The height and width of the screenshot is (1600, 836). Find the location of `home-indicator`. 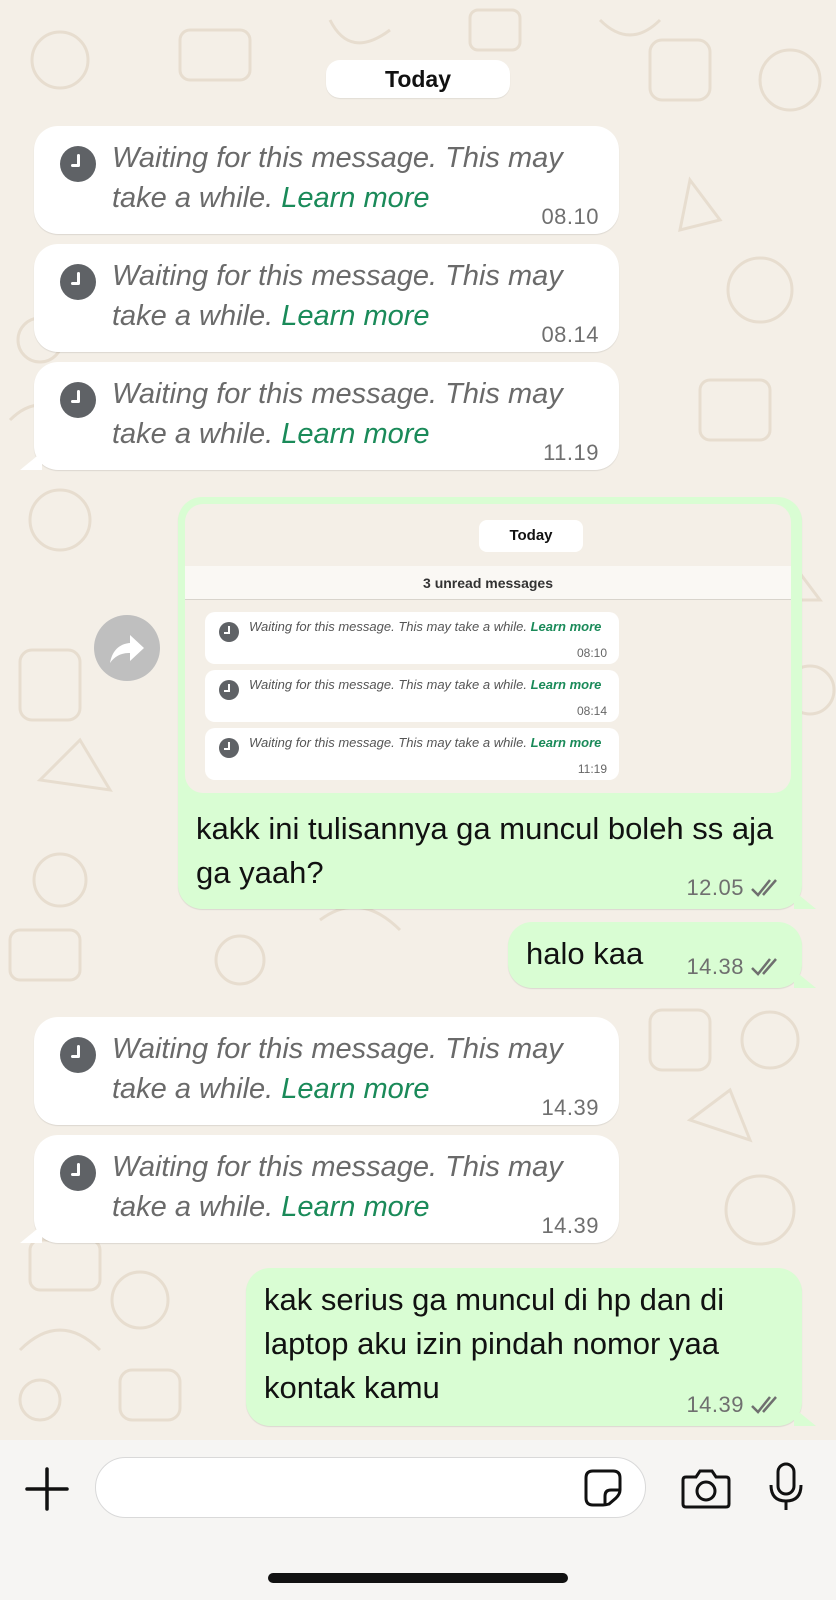

home-indicator is located at coordinates (418, 1578).